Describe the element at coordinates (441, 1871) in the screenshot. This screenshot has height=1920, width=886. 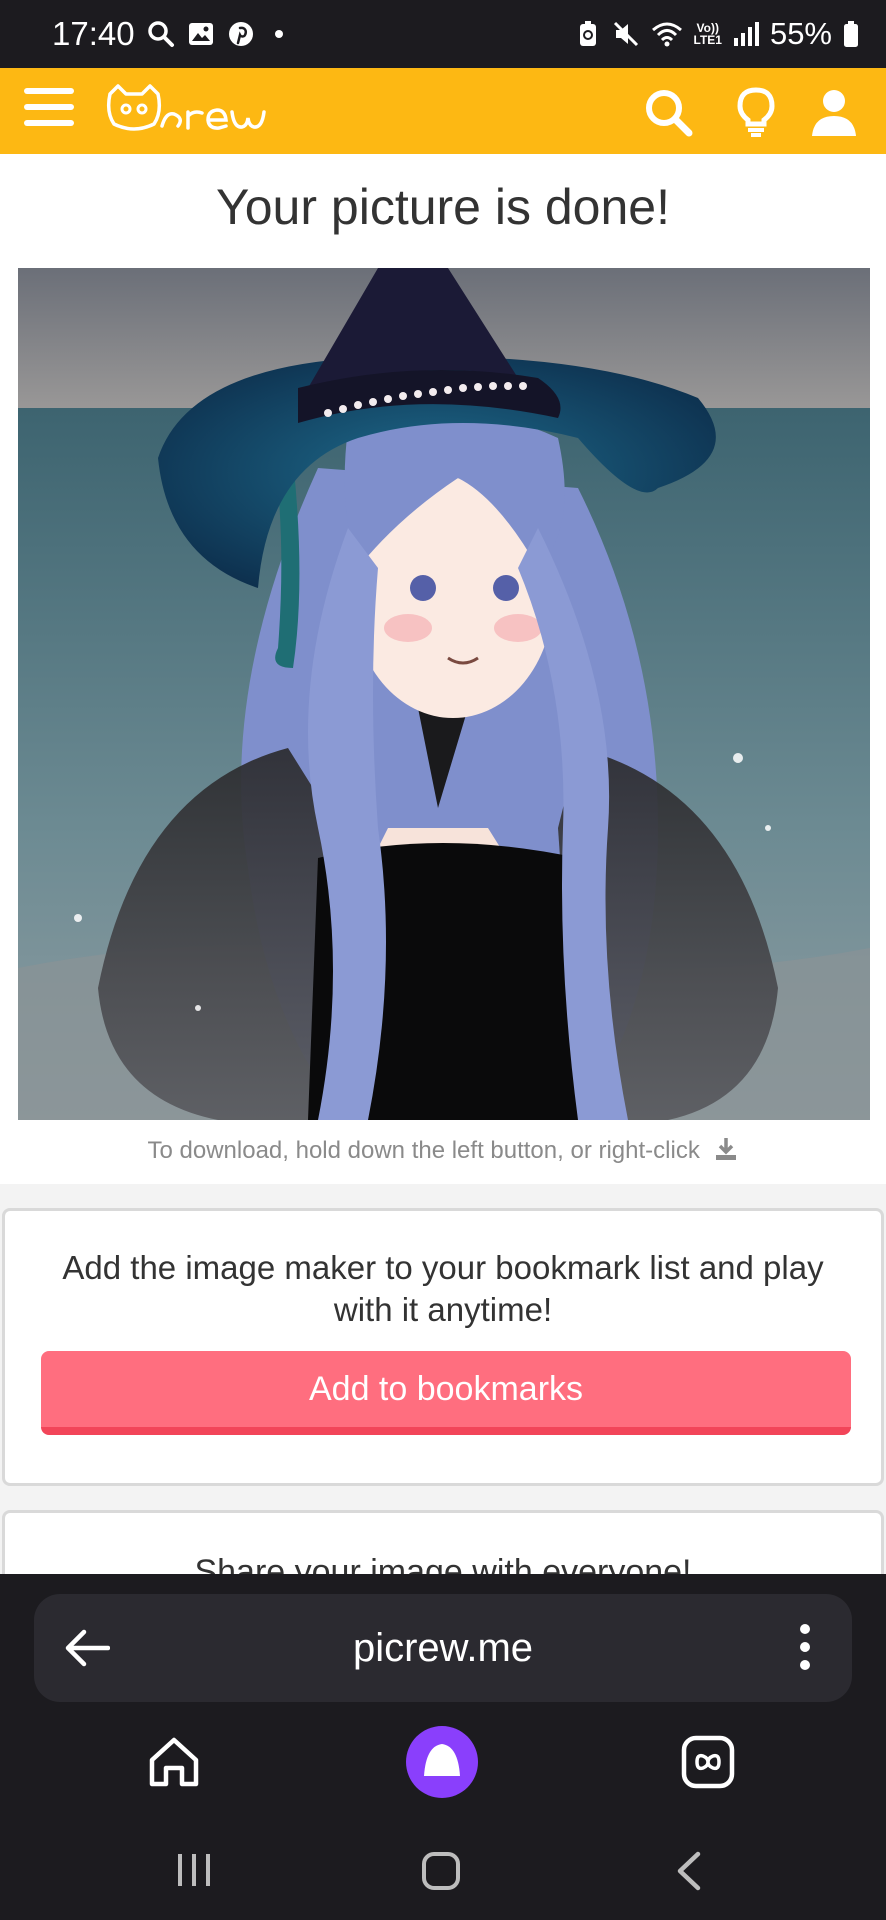
I see `home-circle-icon` at that location.